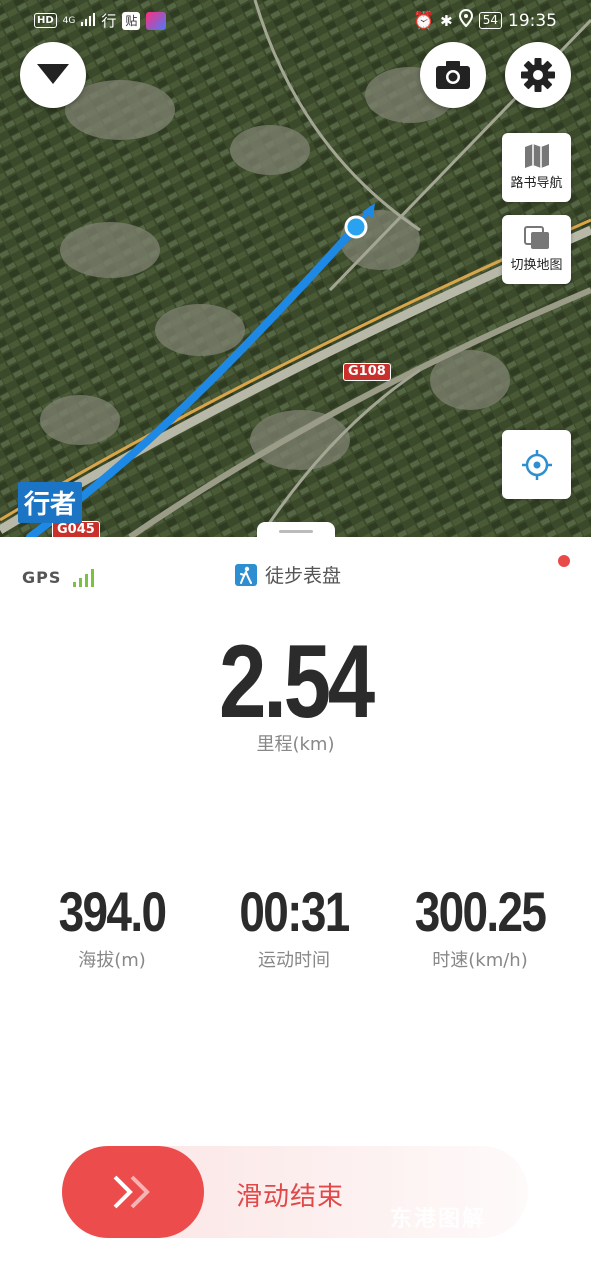  What do you see at coordinates (45, 20) in the screenshot?
I see `hd-indicator: HD` at bounding box center [45, 20].